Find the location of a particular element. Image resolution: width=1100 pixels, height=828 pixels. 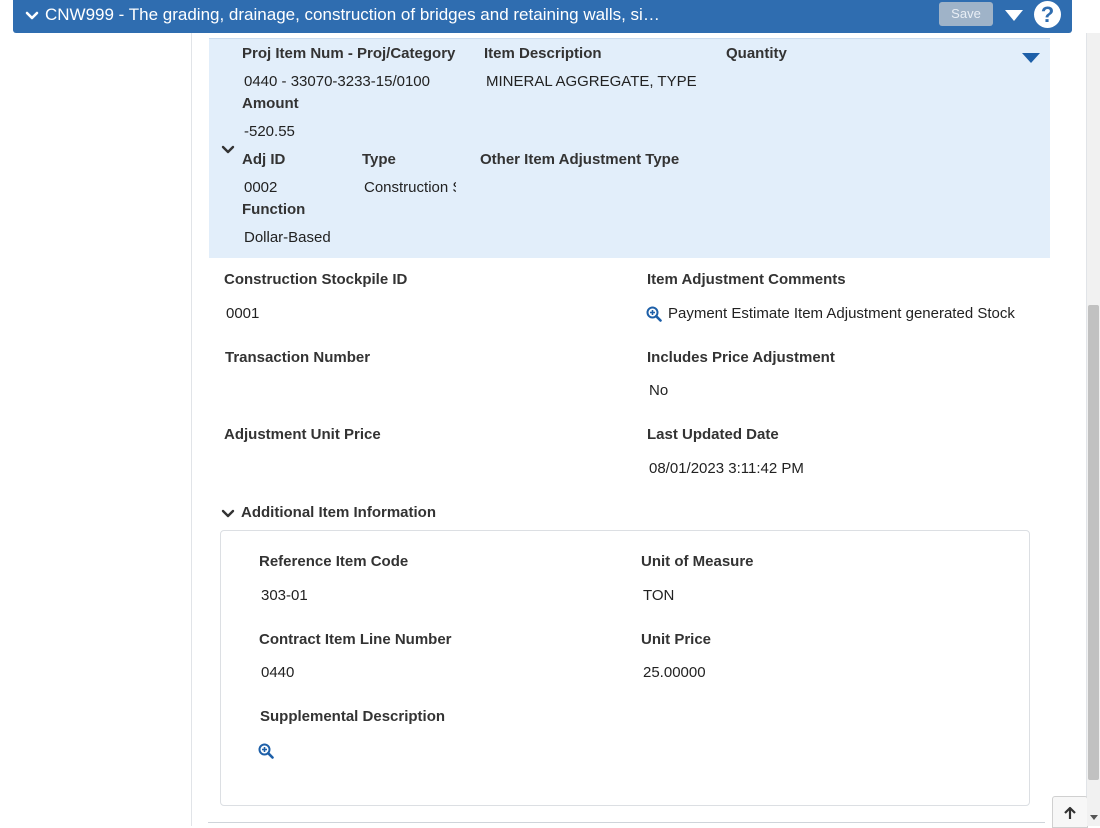

unit-price-label: Unit Price is located at coordinates (676, 639).